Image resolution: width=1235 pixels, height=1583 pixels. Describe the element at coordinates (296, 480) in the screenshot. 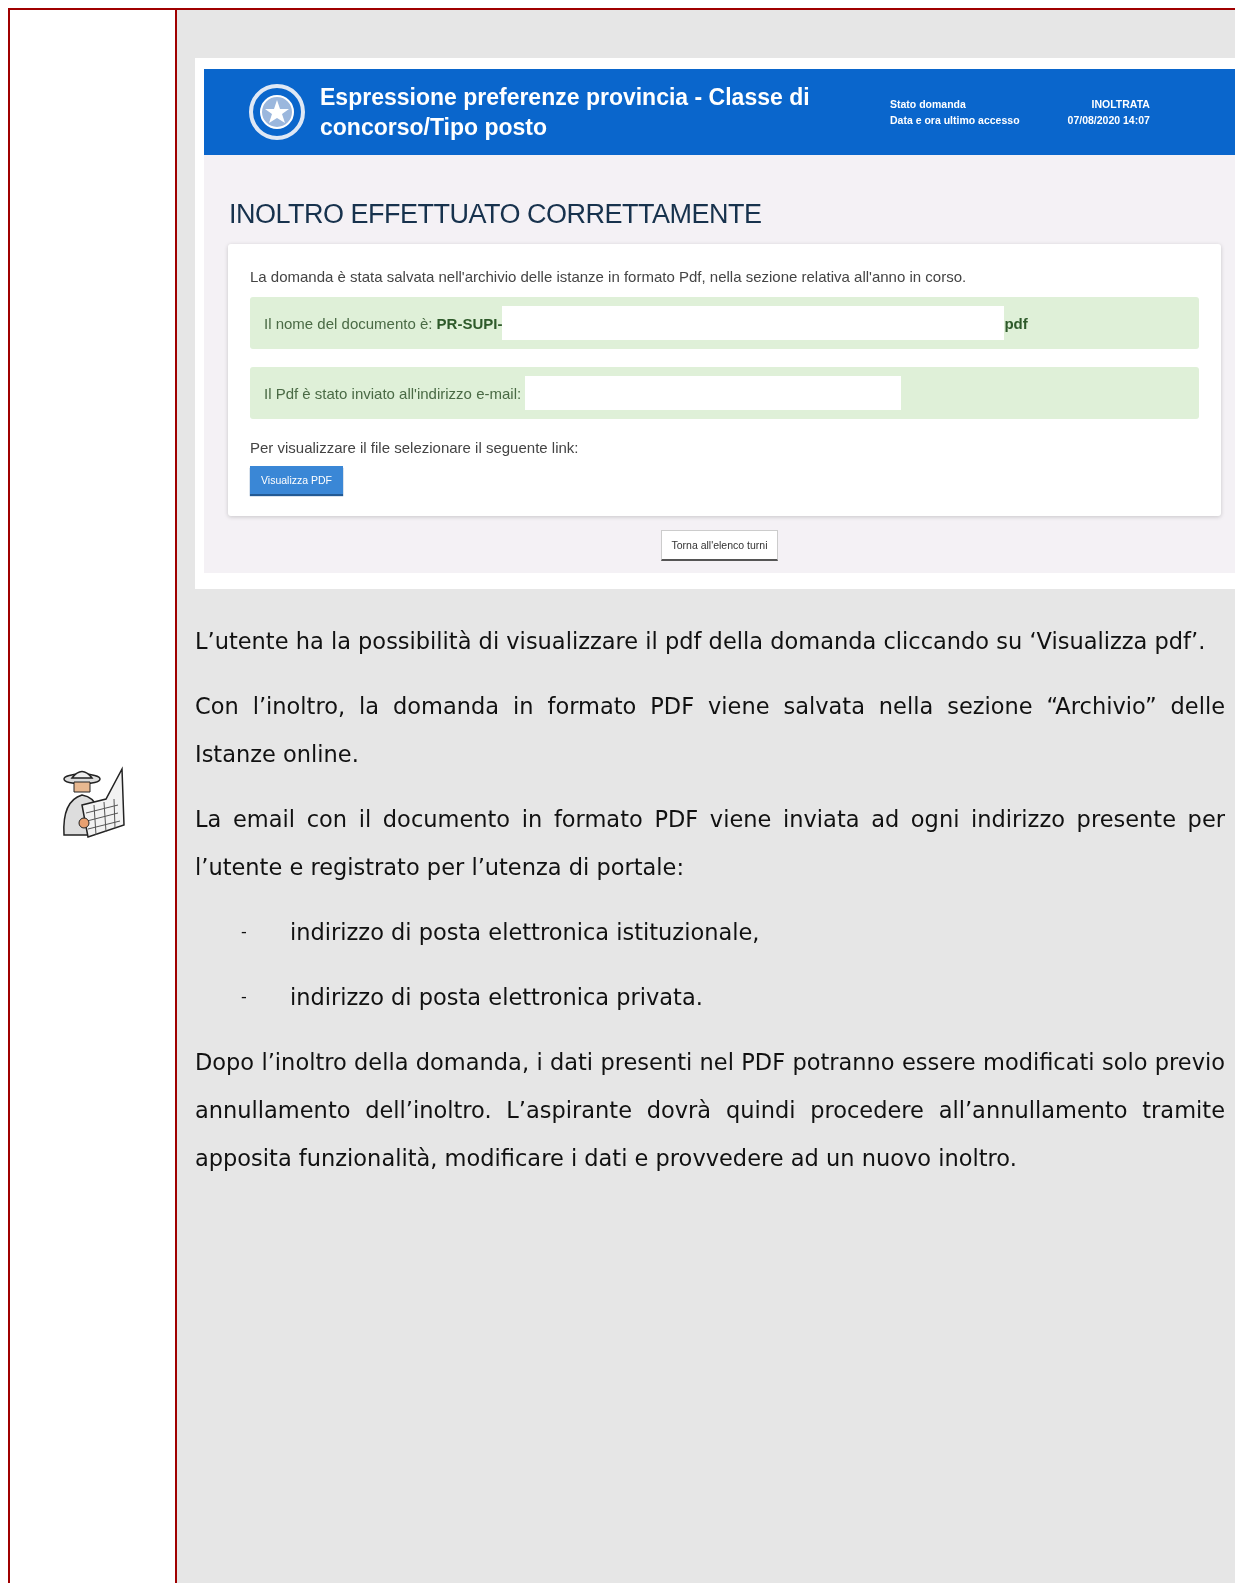

I see `view-pdf-button: Visualizza PDF` at that location.